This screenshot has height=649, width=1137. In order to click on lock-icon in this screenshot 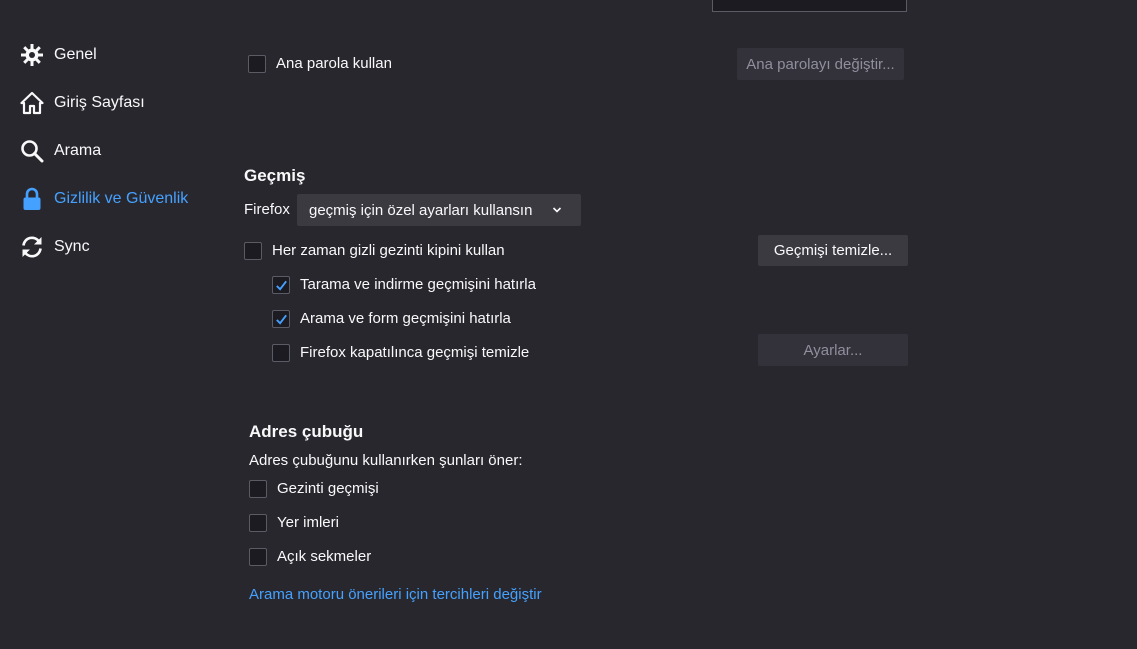, I will do `click(32, 198)`.